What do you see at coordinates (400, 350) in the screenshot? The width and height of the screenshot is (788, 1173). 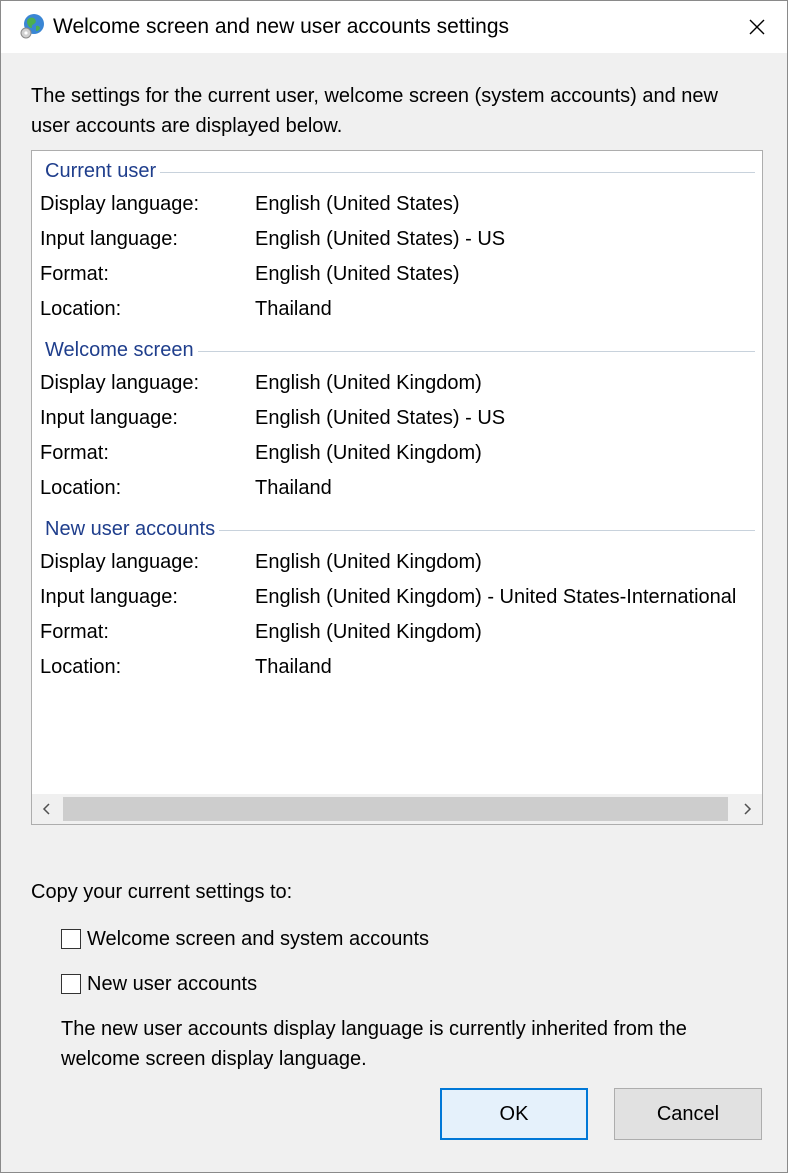 I see `section-heading-welcome-screen: Welcome screen` at bounding box center [400, 350].